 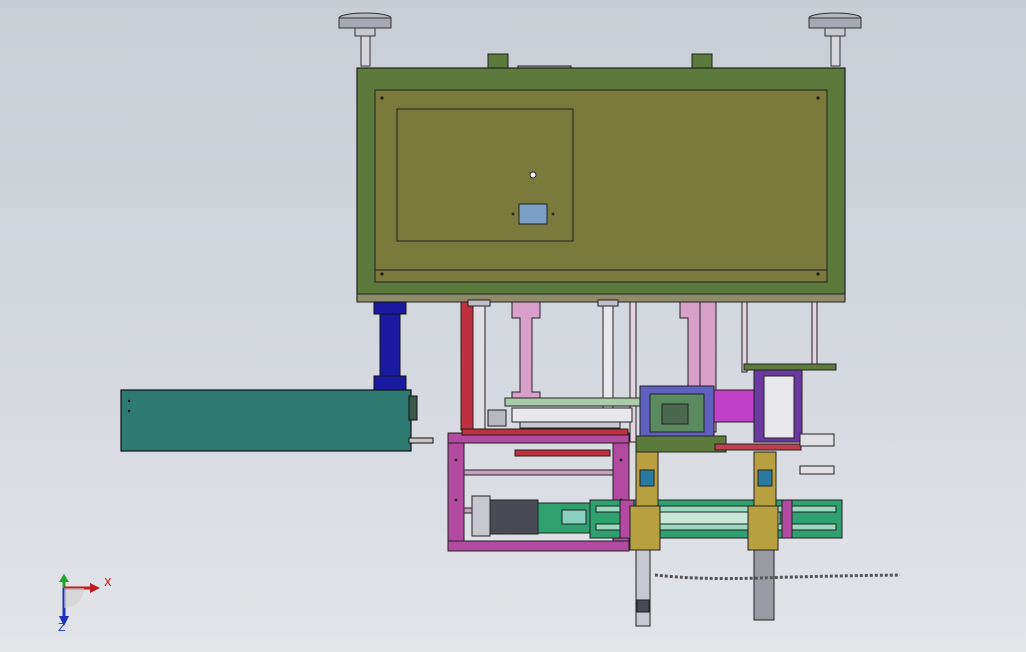 What do you see at coordinates (277, 420) in the screenshot?
I see `control-box` at bounding box center [277, 420].